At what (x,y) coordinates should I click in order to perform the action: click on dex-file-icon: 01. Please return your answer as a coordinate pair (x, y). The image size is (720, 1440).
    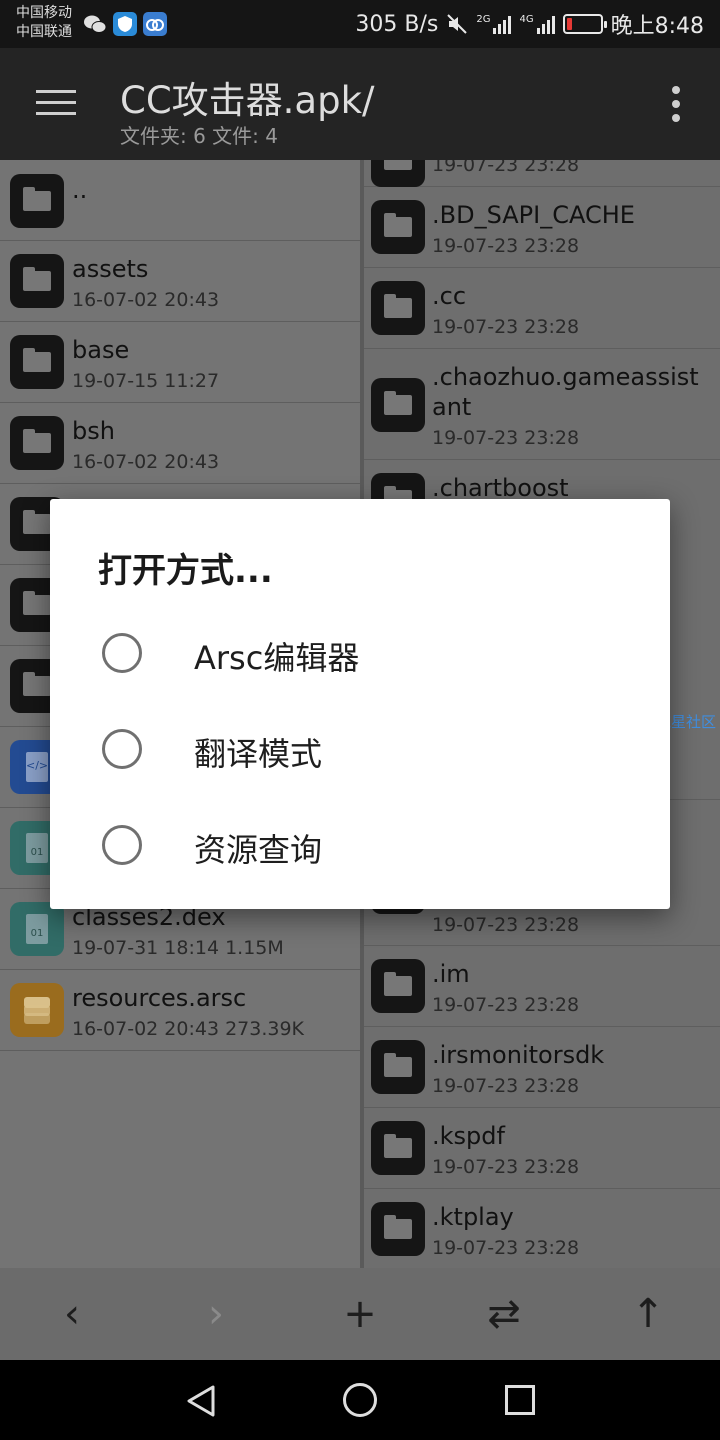
    Looking at the image, I should click on (37, 929).